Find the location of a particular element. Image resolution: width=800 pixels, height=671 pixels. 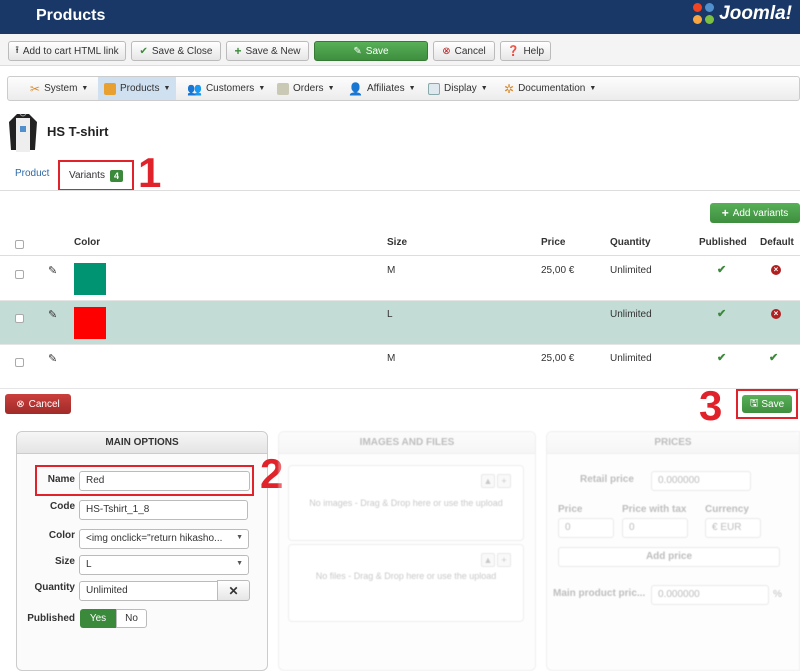

menu-orders-label: Orders is located at coordinates (308, 88).